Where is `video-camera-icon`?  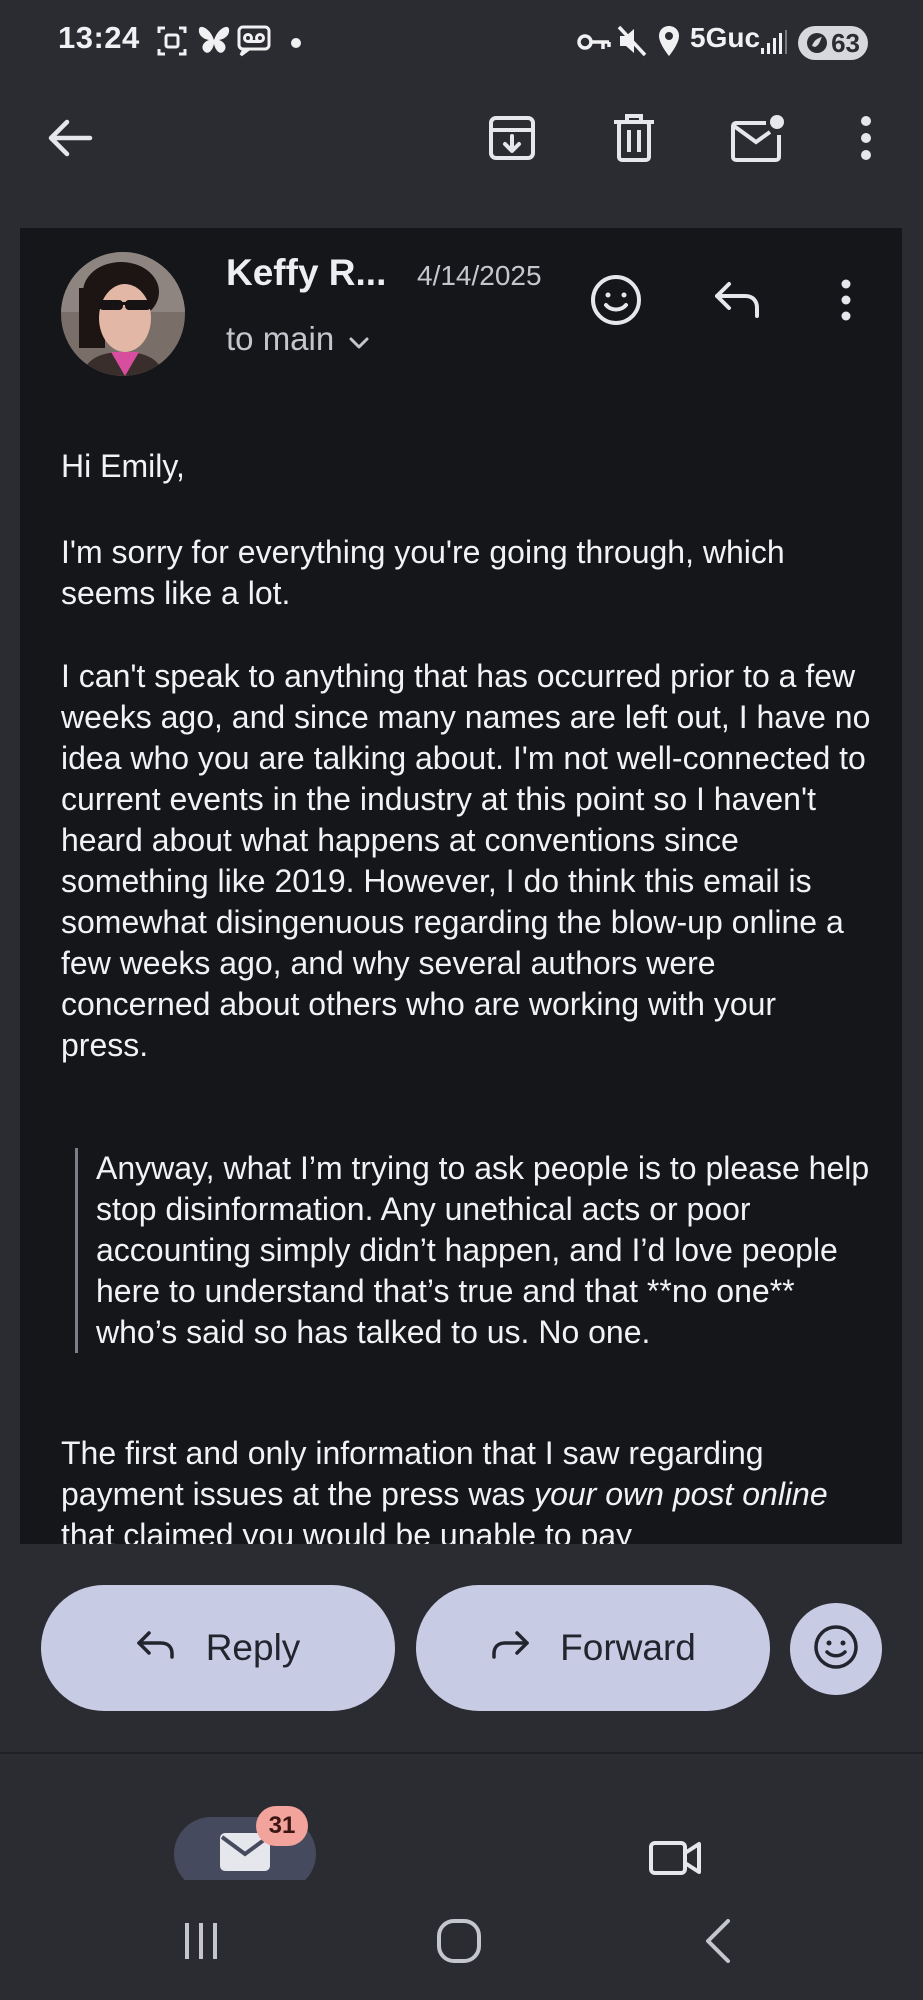 video-camera-icon is located at coordinates (676, 1860).